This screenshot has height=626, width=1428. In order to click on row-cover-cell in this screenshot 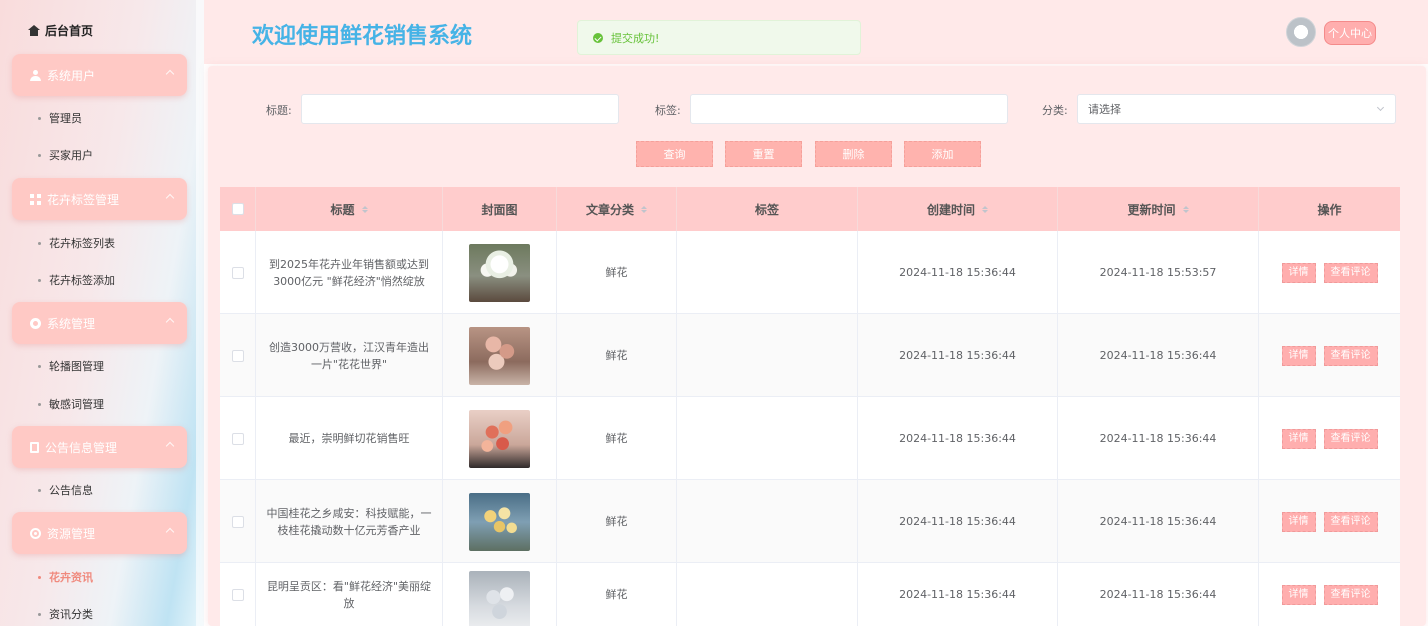, I will do `click(500, 355)`.